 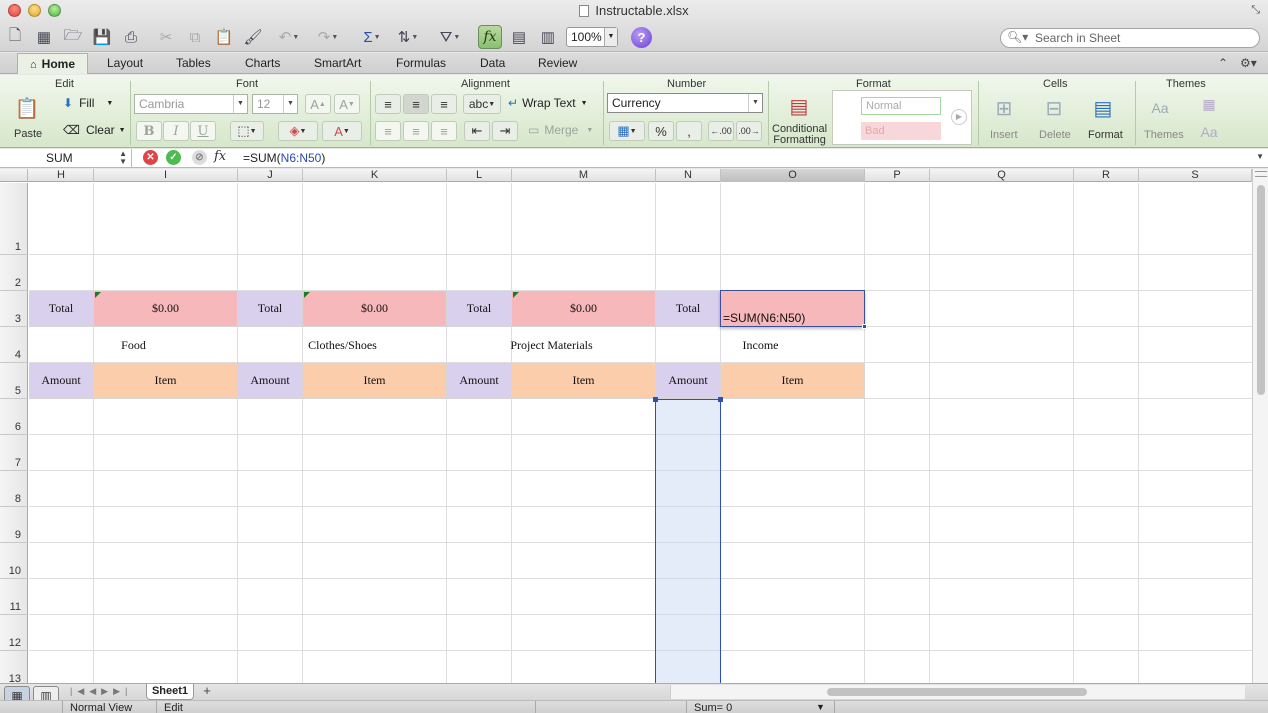 I want to click on delete-cells-icon: ⊟, so click(x=1054, y=108).